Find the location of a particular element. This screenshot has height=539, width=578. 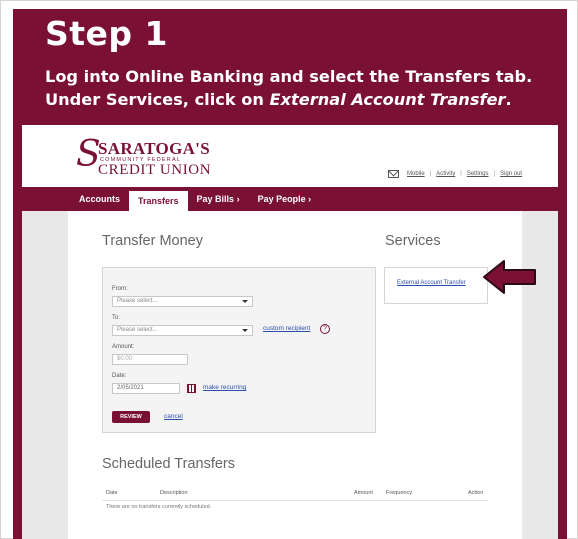

nav-pay-people: Pay People › is located at coordinates (285, 199).